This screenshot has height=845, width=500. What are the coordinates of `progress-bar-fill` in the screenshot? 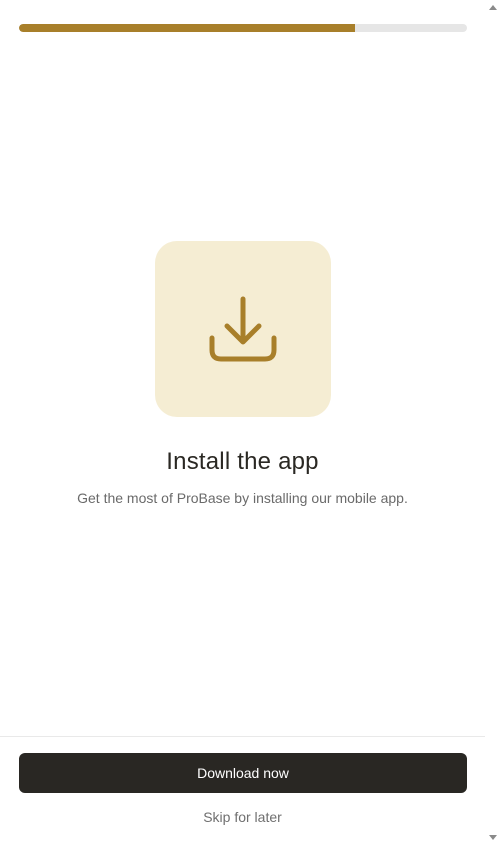 It's located at (187, 28).